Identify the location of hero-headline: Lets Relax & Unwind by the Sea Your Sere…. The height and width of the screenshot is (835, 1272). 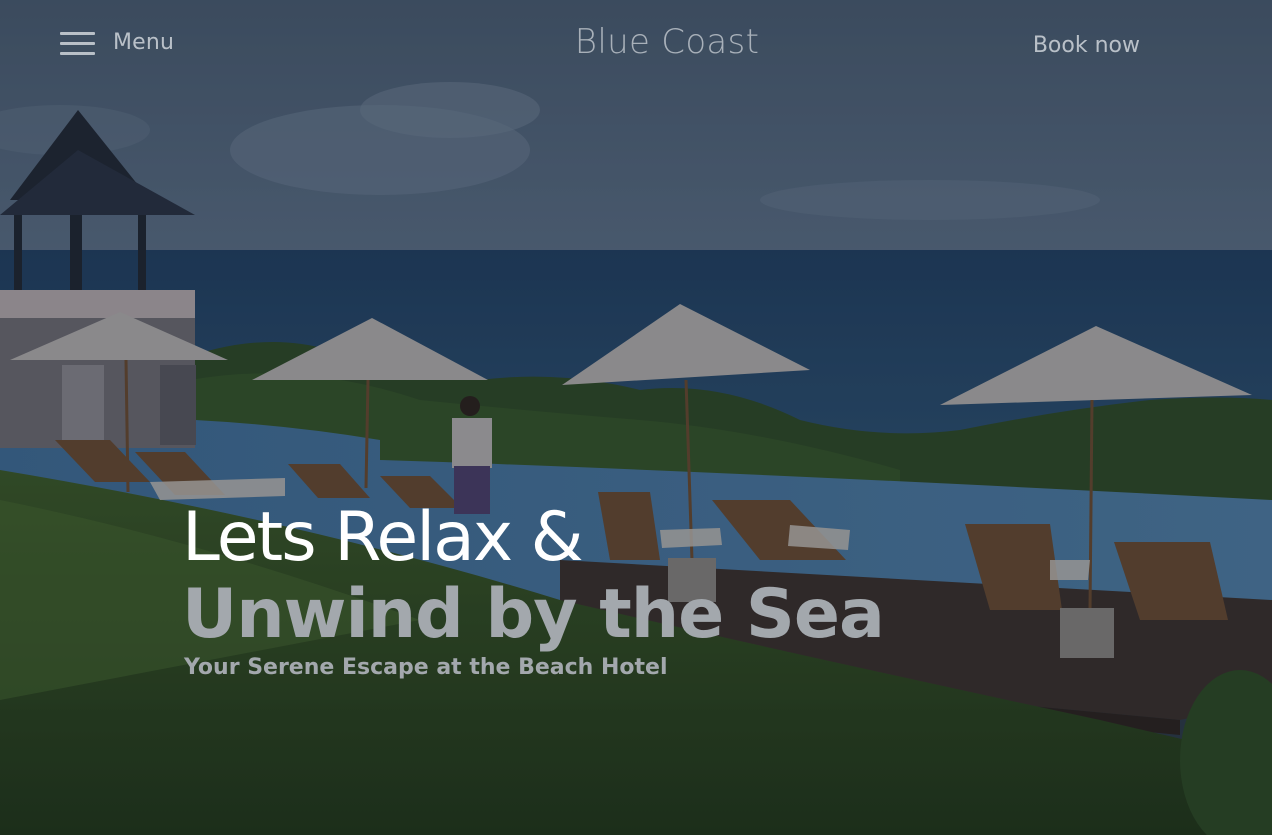
(533, 590).